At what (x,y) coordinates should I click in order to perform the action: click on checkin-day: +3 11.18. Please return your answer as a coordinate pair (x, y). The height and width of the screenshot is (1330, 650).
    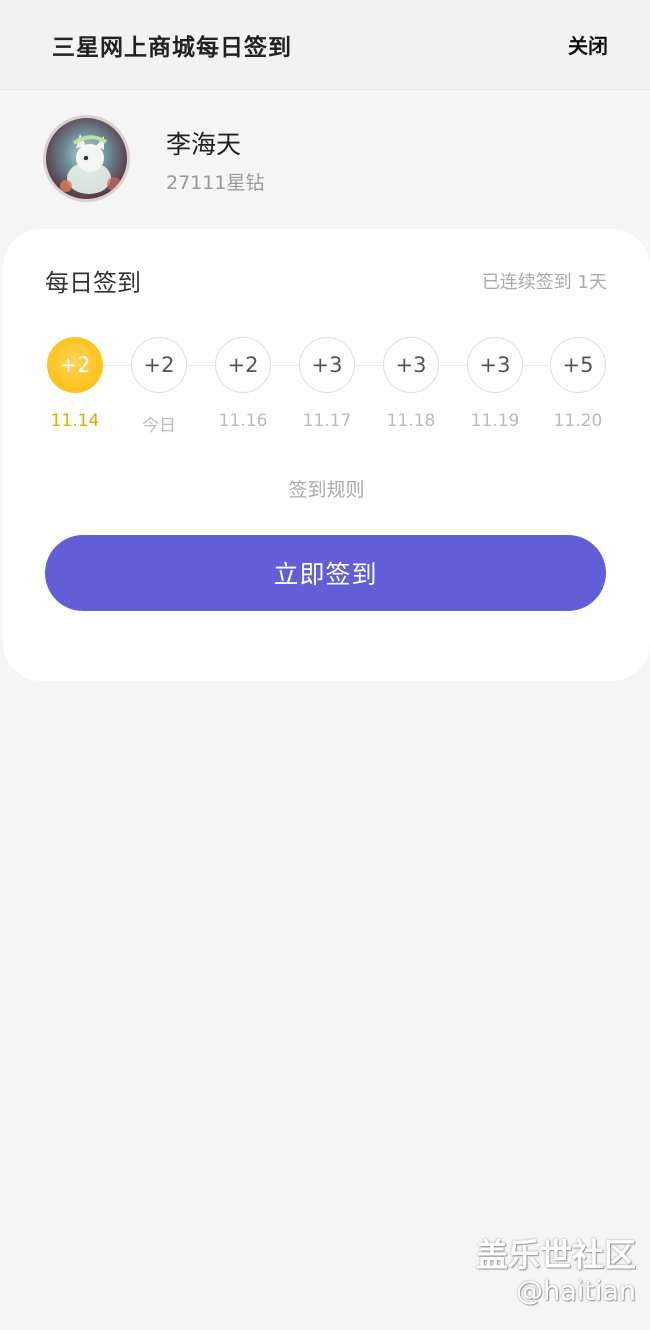
    Looking at the image, I should click on (411, 392).